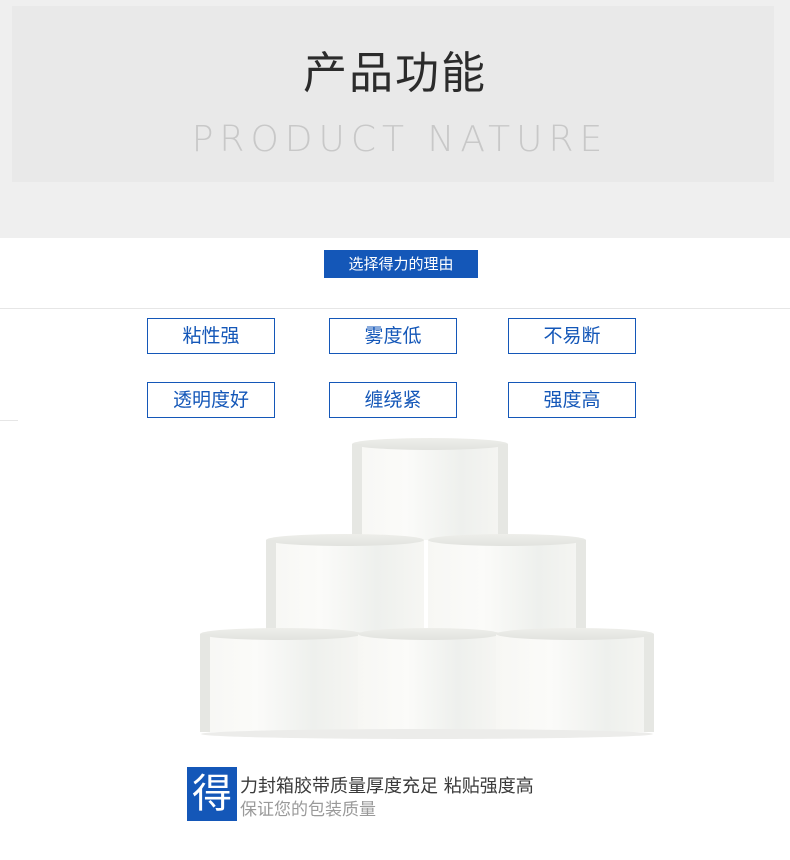 The image size is (790, 860). I want to click on section-subtitle: PRODUCT NATURE, so click(400, 139).